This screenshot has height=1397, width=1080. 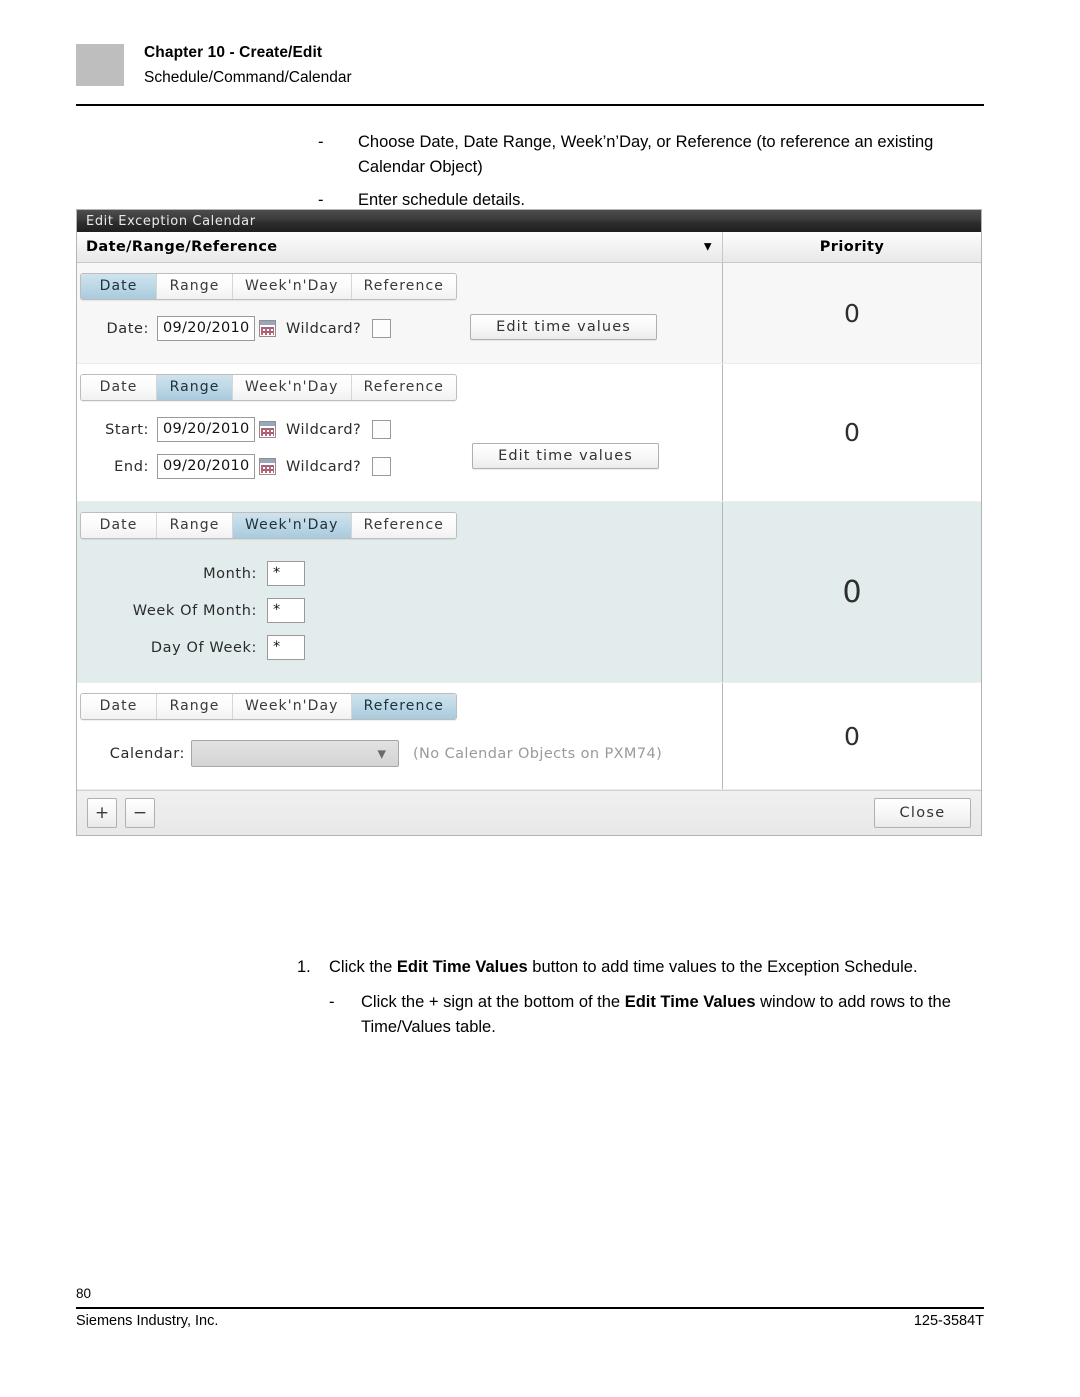 What do you see at coordinates (529, 221) in the screenshot?
I see `dialog-titlebar: Edit Exception Calendar` at bounding box center [529, 221].